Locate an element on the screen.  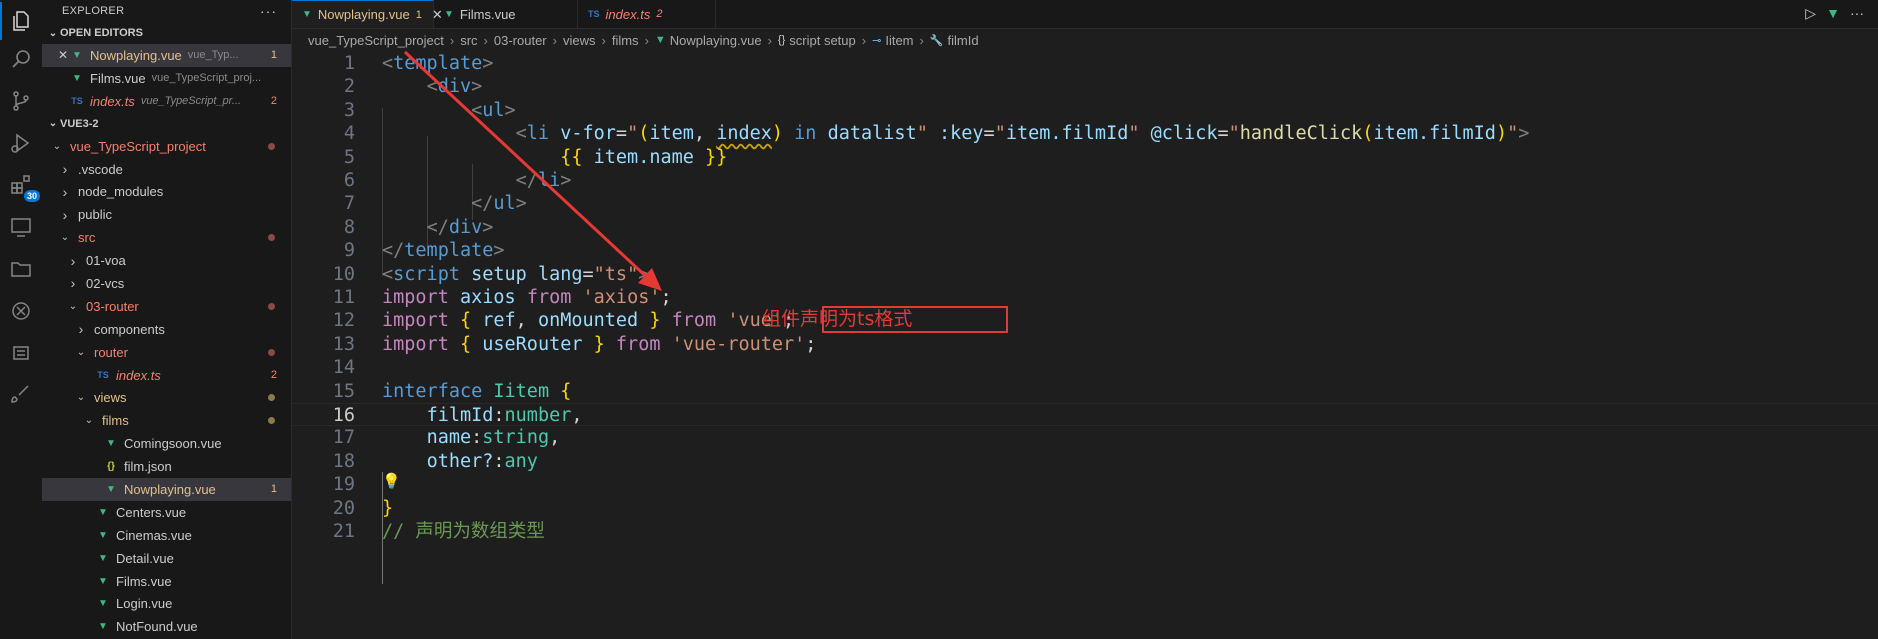
source-control-icon is located at coordinates (21, 101).